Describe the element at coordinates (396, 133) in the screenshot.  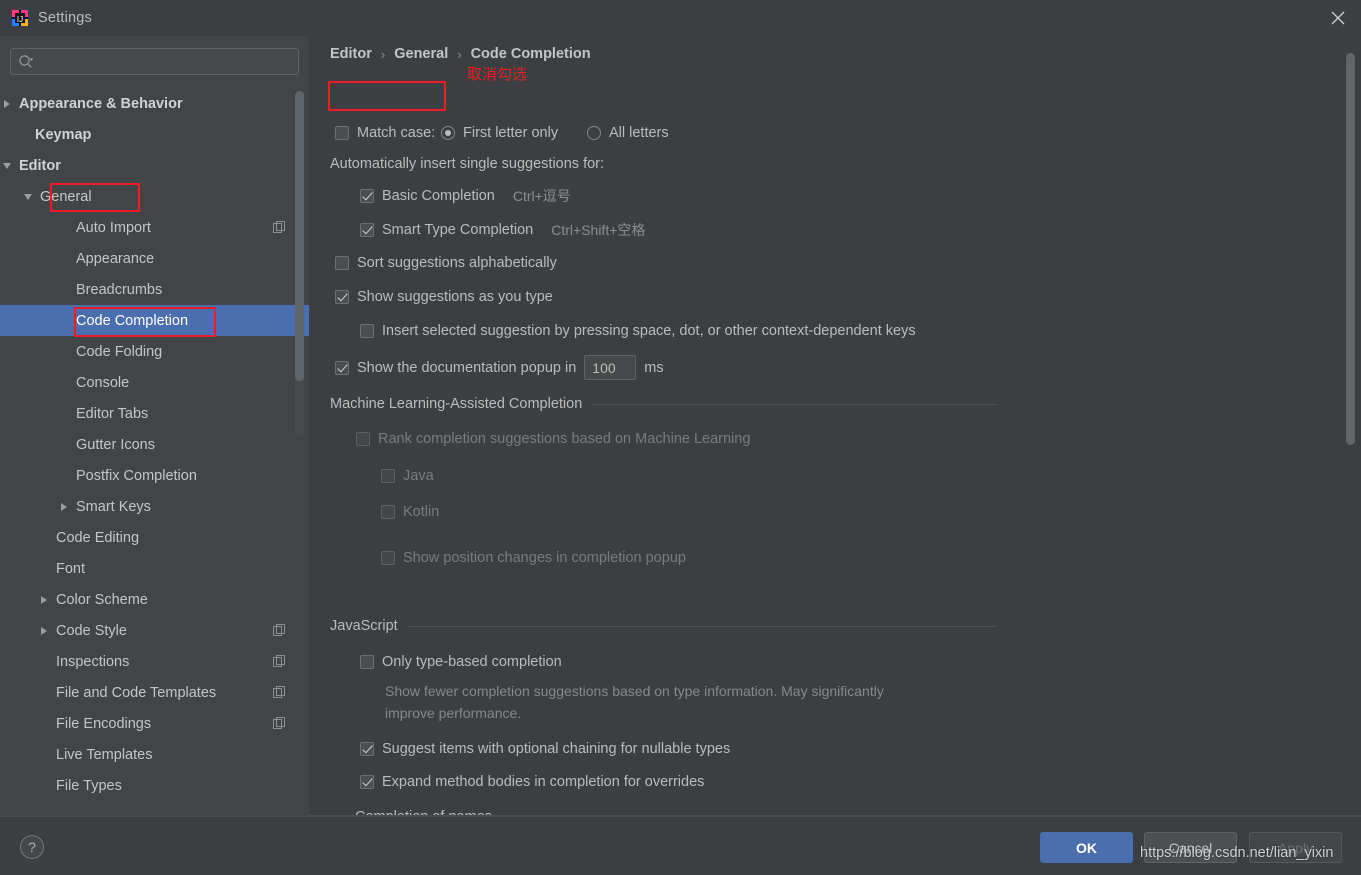
I see `match-case-label: Match case:` at that location.